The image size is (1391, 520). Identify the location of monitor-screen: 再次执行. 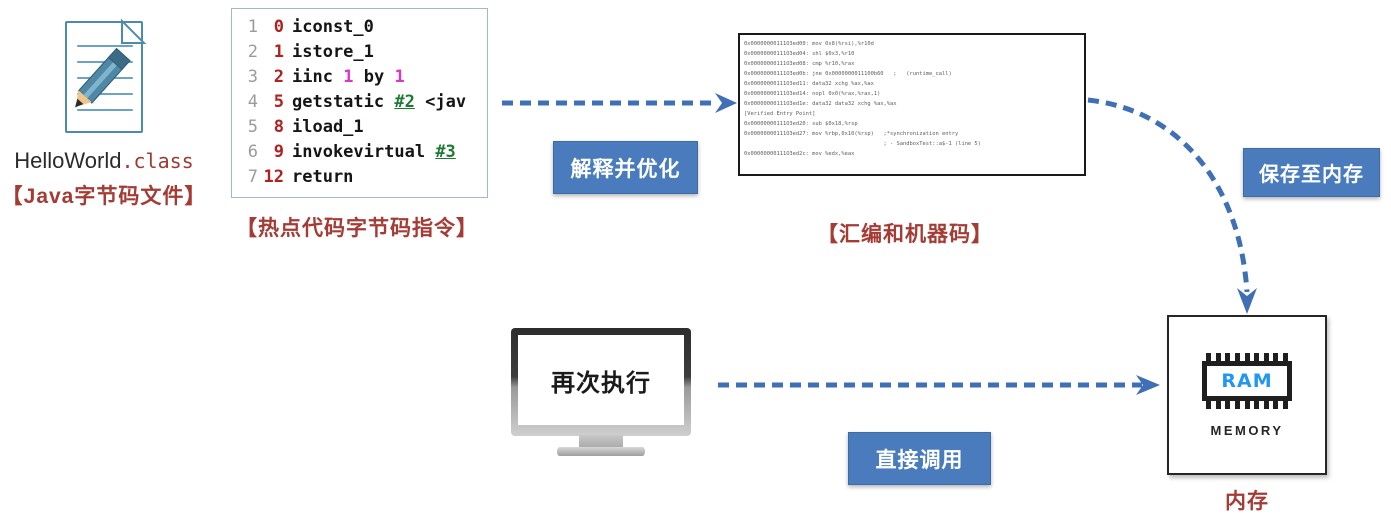
(601, 380).